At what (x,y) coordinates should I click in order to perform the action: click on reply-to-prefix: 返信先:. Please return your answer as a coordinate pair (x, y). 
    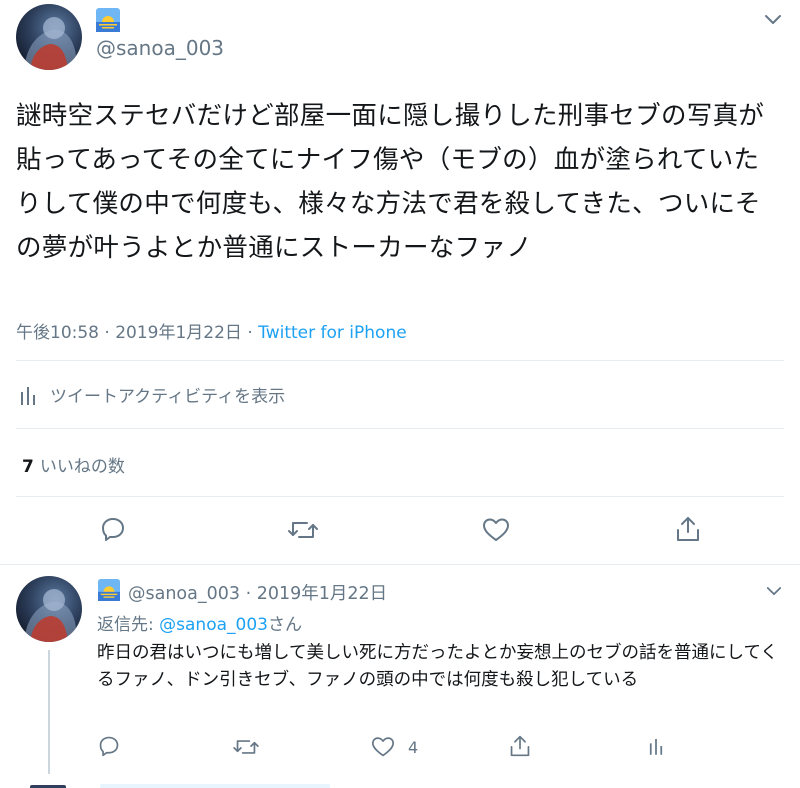
    Looking at the image, I should click on (128, 625).